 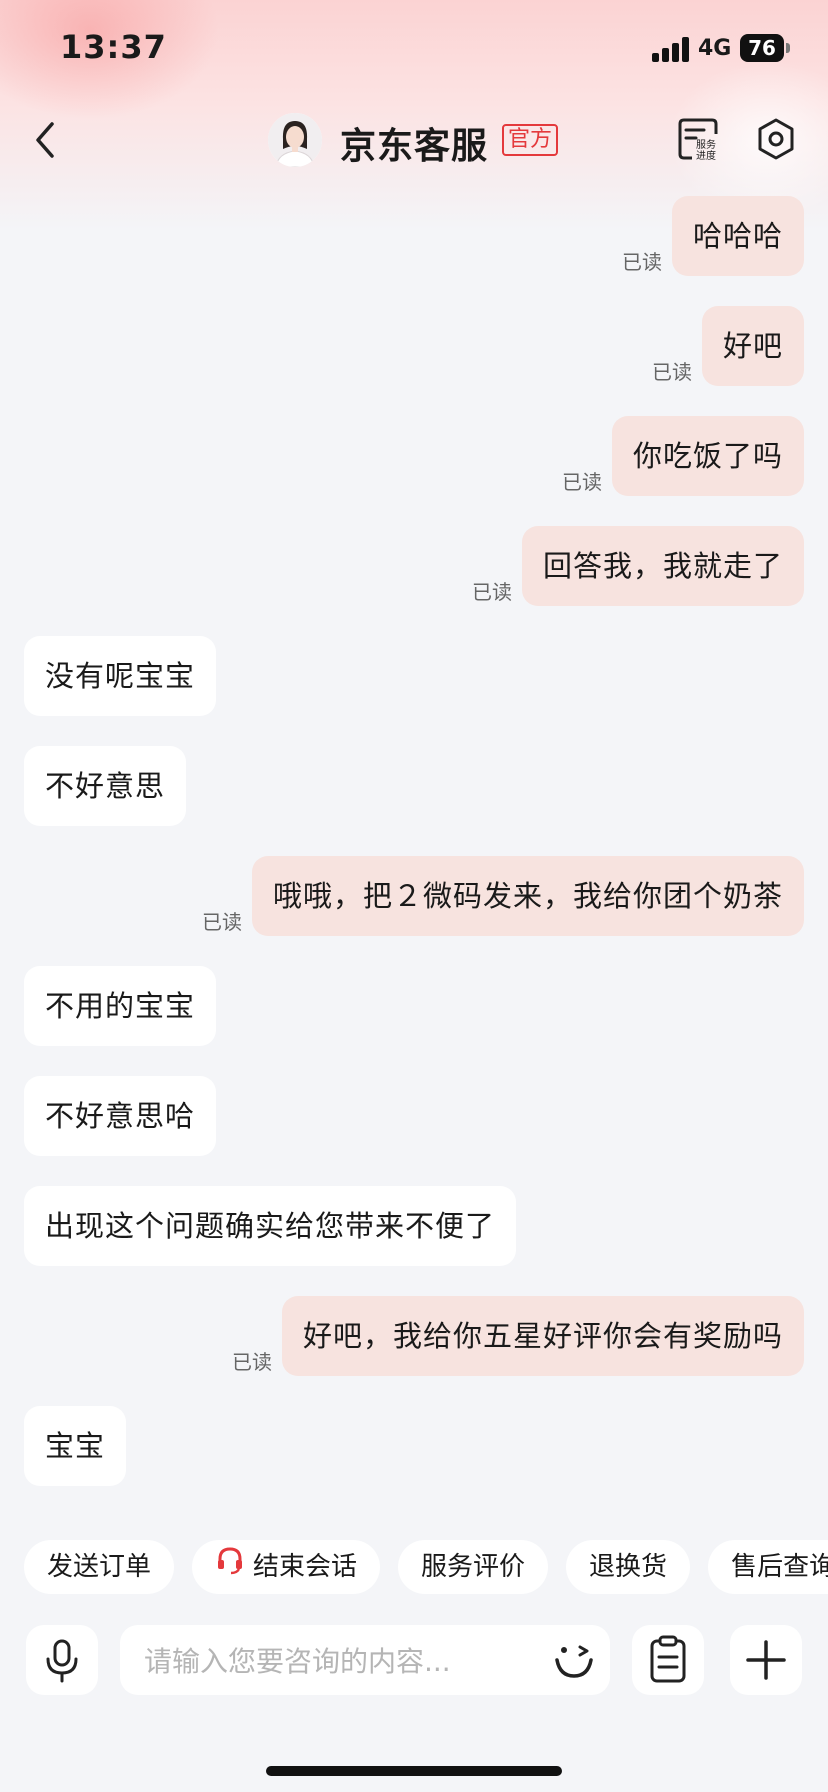 I want to click on incoming-message-bubble: 不好意思, so click(x=105, y=786).